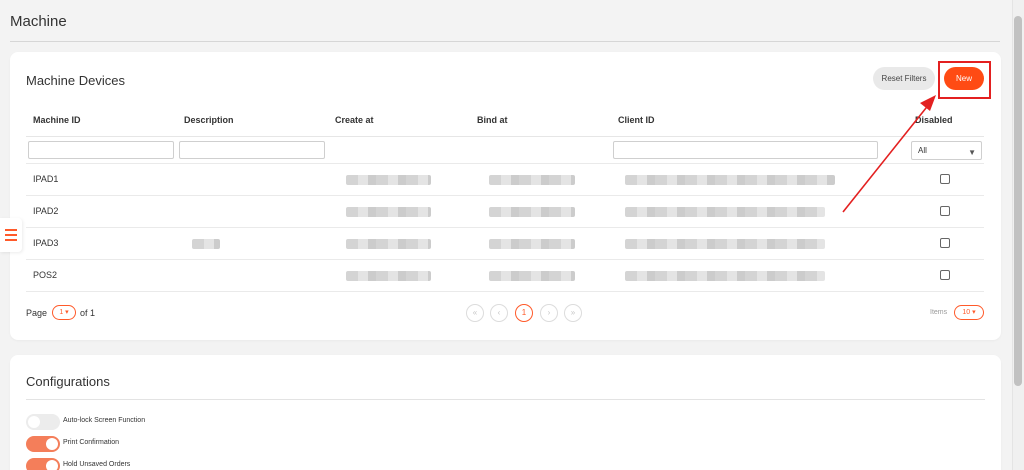 Image resolution: width=1024 pixels, height=470 pixels. I want to click on items-per-page-label: Items, so click(939, 312).